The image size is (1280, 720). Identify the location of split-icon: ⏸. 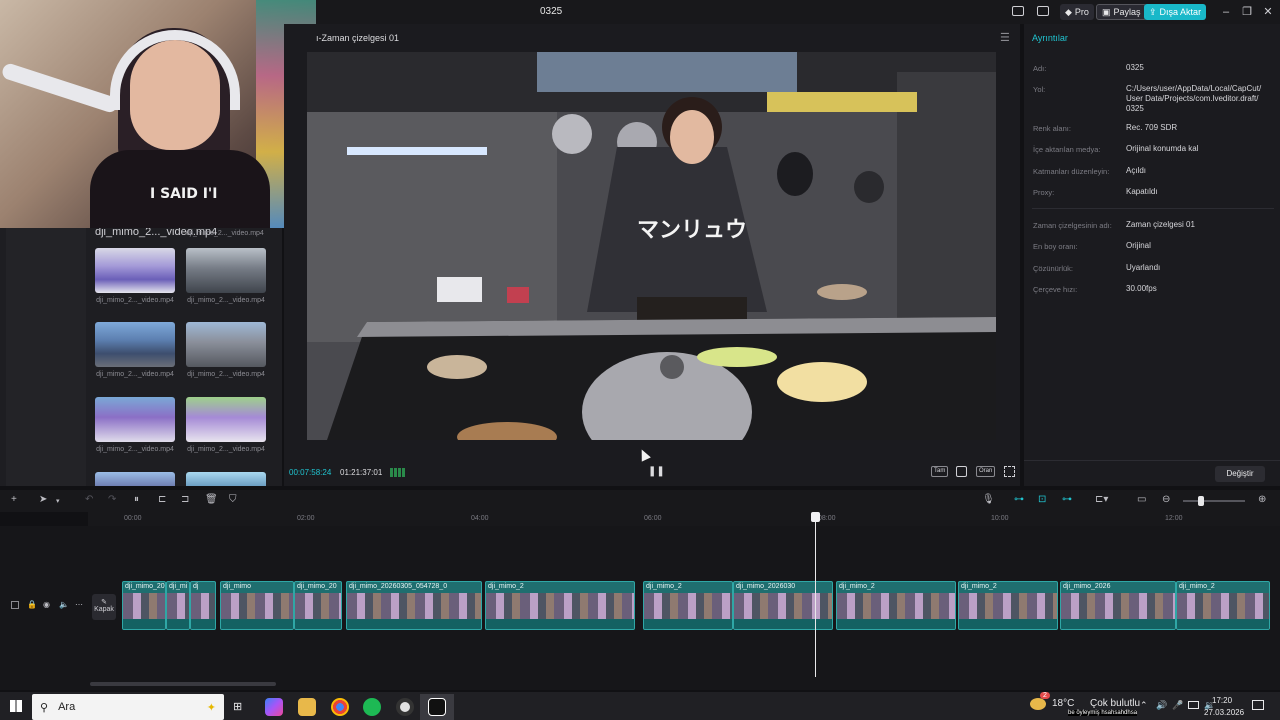
(136, 499).